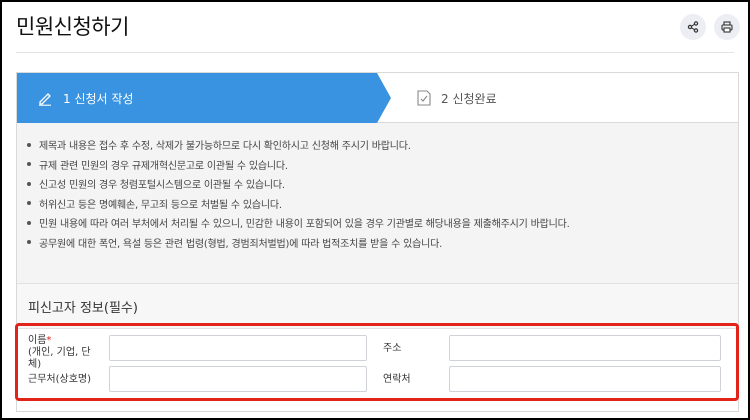  What do you see at coordinates (469, 98) in the screenshot?
I see `step-2-label: 2 신청완료` at bounding box center [469, 98].